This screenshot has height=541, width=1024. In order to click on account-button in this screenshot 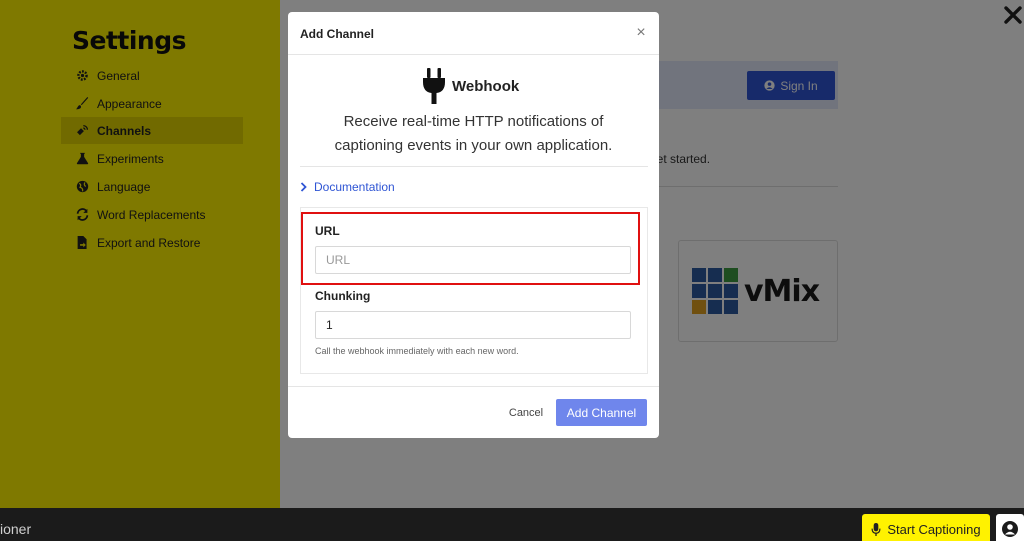, I will do `click(1010, 527)`.